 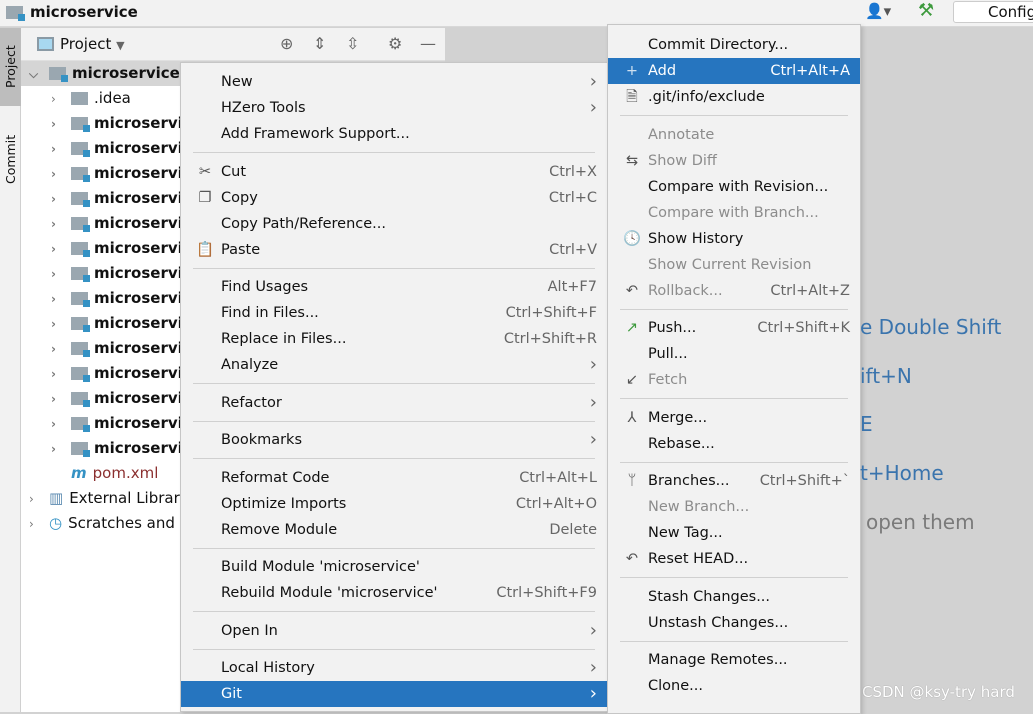 I want to click on menu-item-build-module-microservice: Build Module 'microservice', so click(x=394, y=567).